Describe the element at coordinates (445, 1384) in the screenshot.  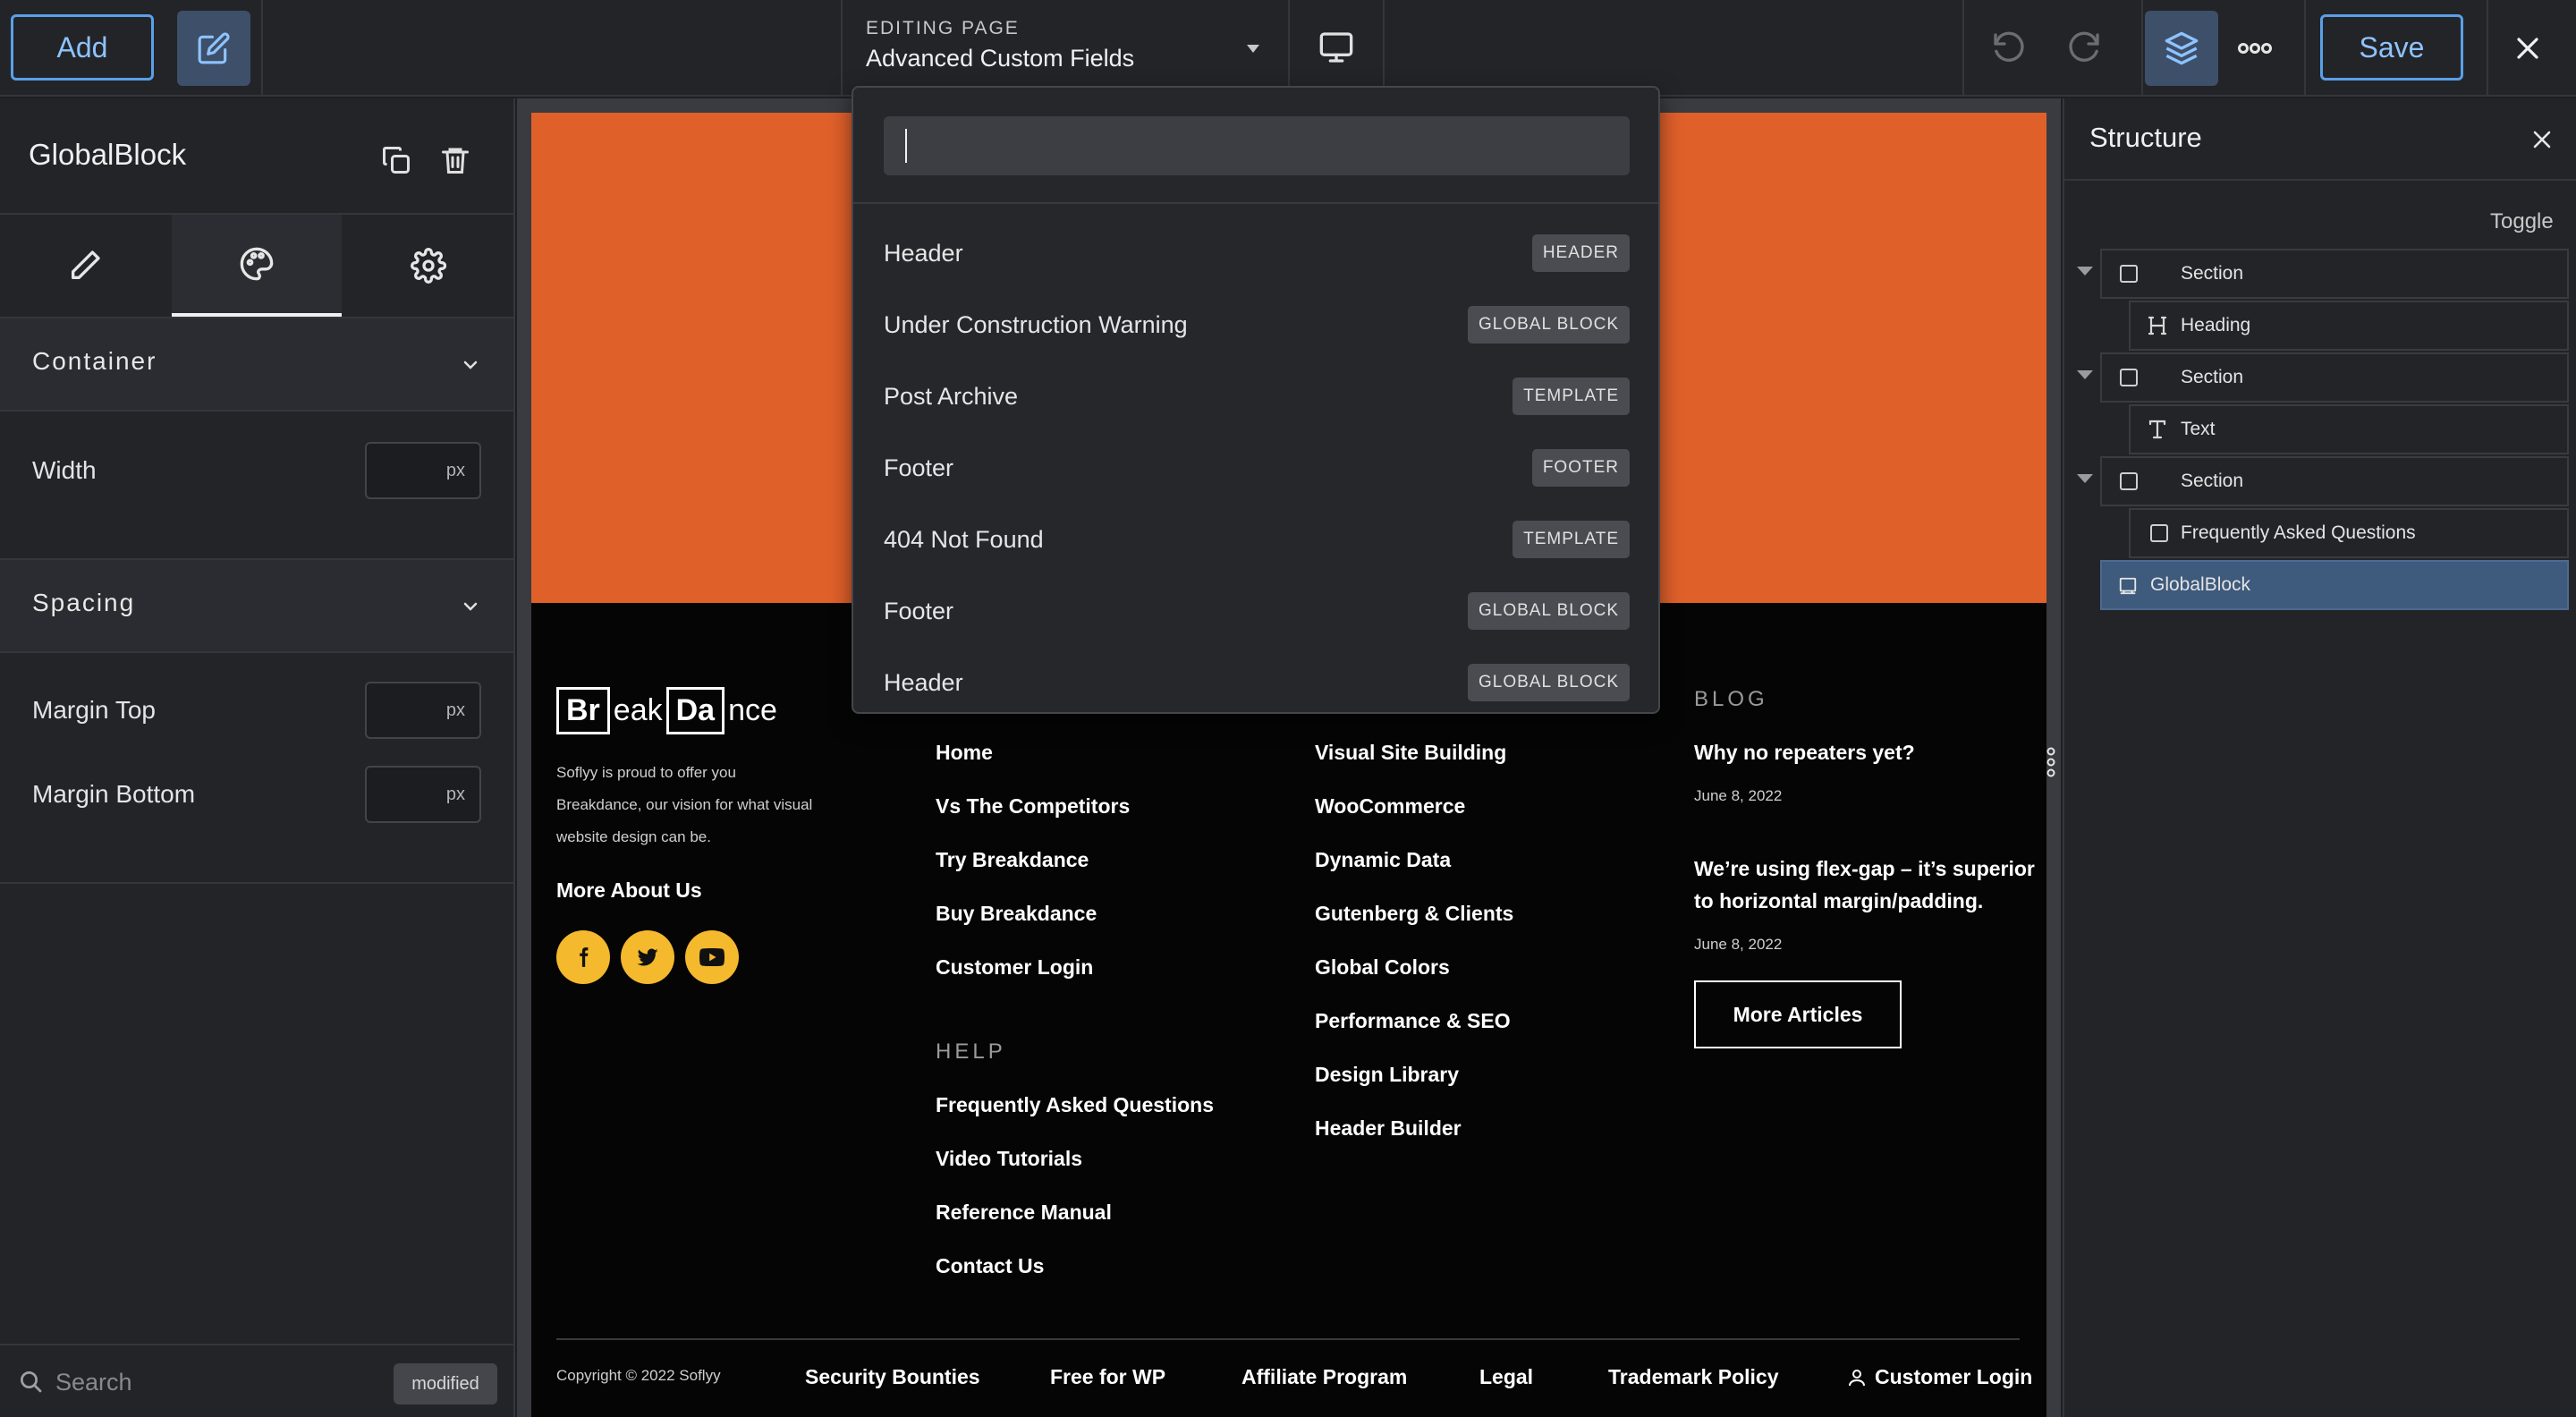
I see `modified-filter-button: modified` at that location.